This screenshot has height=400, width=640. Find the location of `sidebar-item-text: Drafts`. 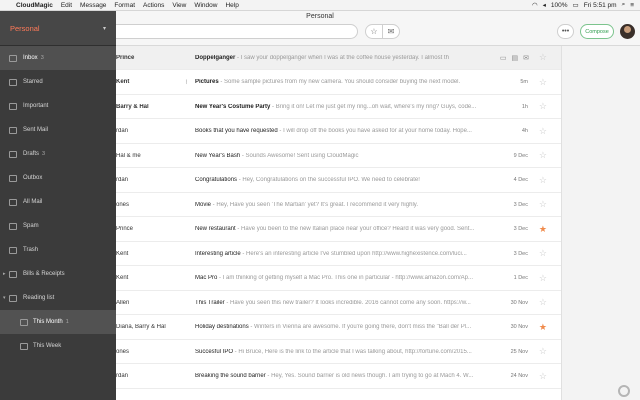

sidebar-item-text: Drafts is located at coordinates (31, 154).